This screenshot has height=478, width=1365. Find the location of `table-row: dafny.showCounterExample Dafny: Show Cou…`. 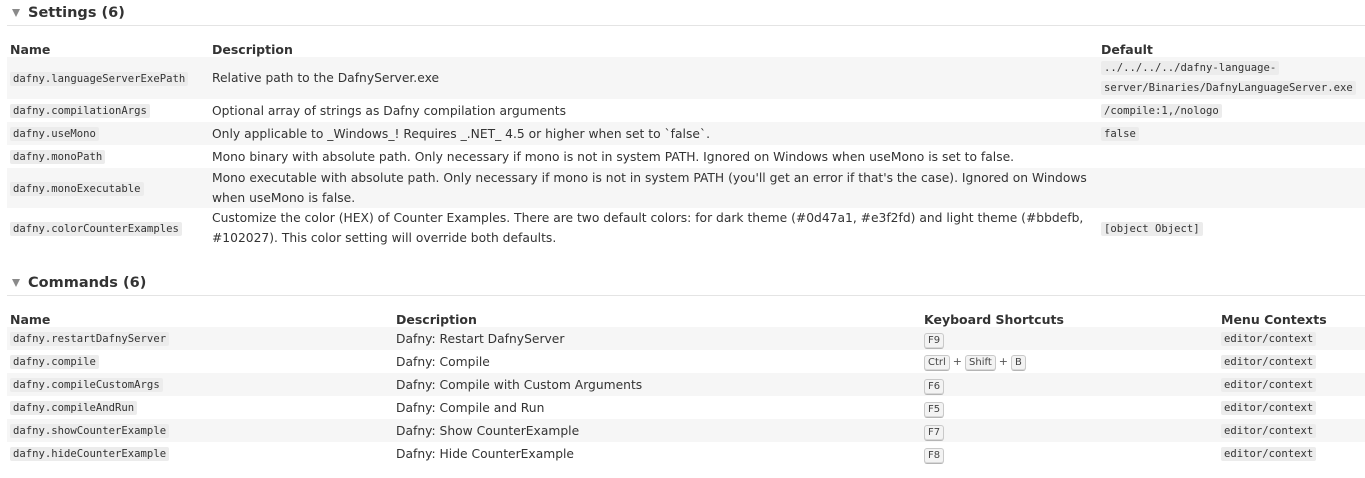

table-row: dafny.showCounterExample Dafny: Show Cou… is located at coordinates (686, 430).